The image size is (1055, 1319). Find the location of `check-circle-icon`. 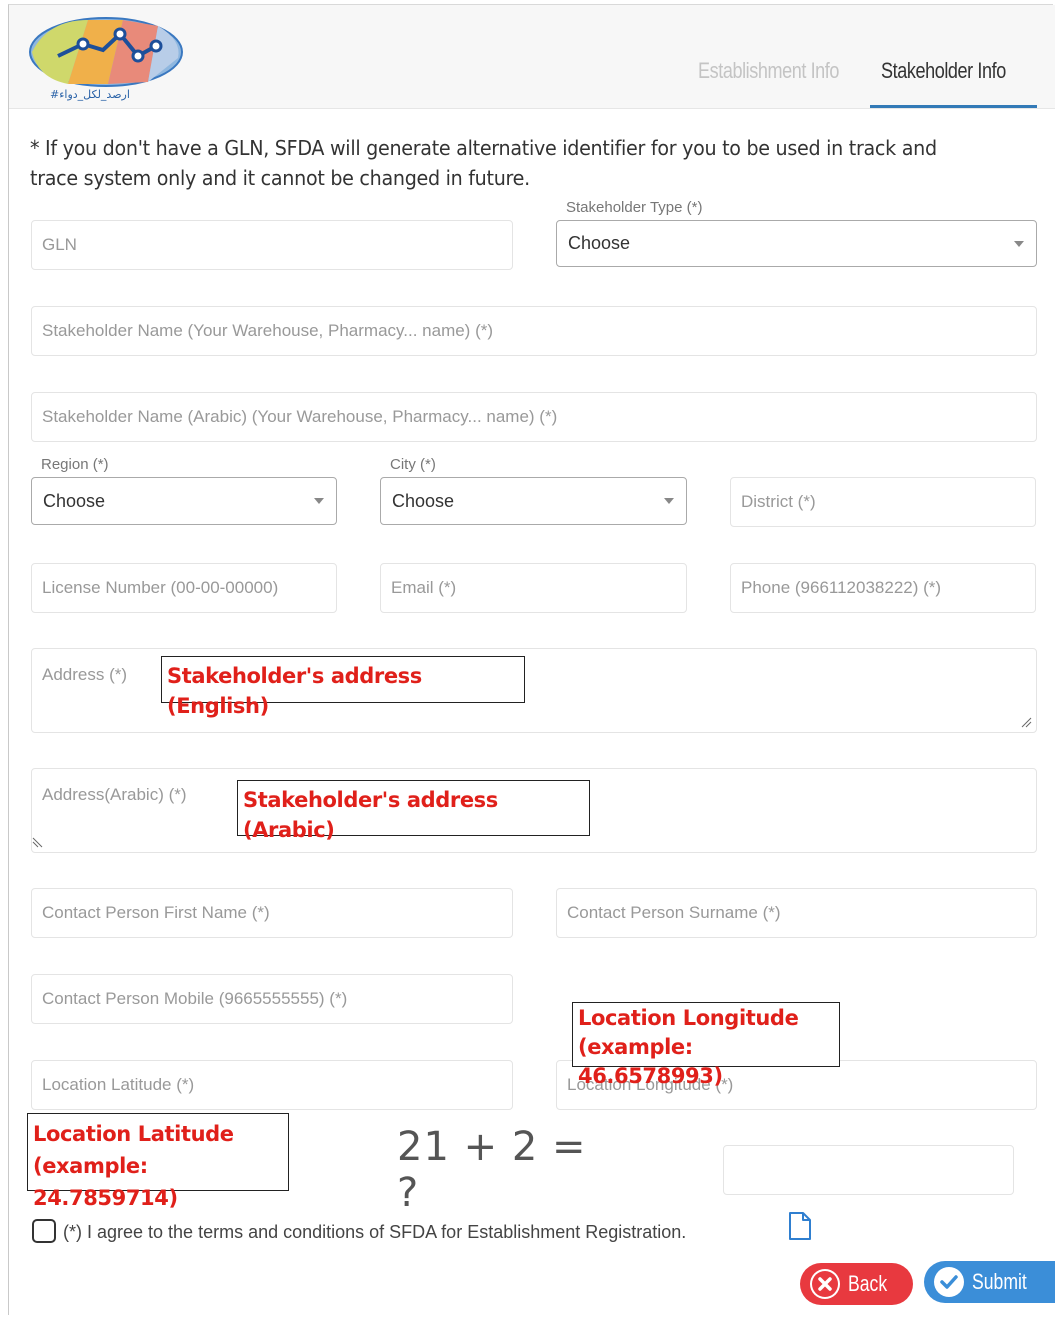

check-circle-icon is located at coordinates (949, 1282).